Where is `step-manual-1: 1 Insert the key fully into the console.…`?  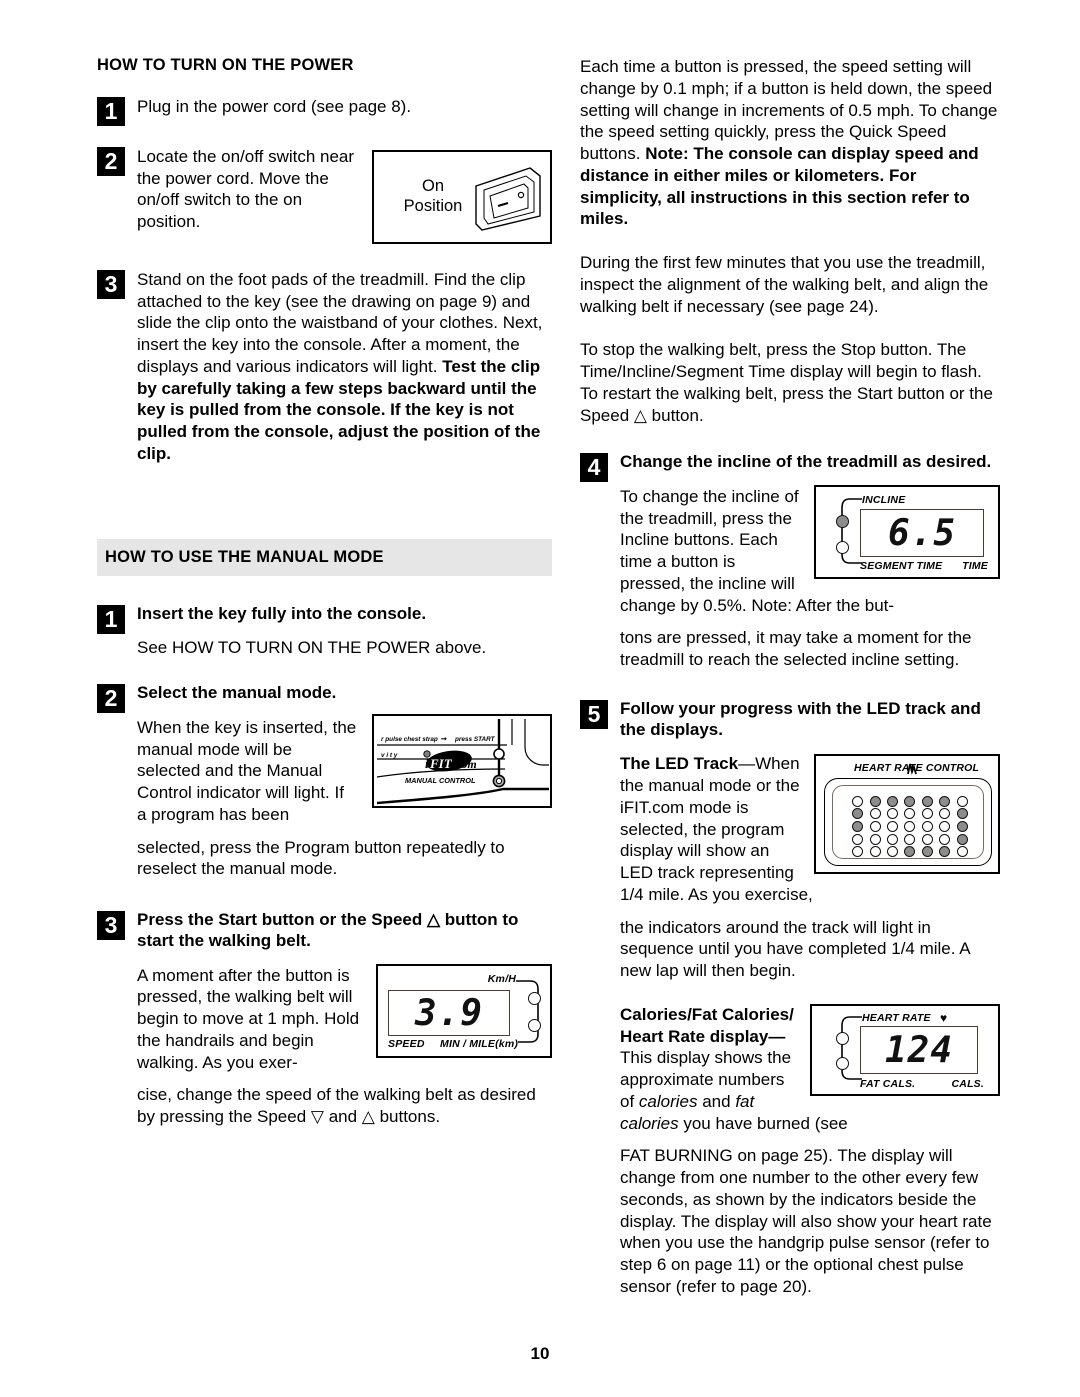
step-manual-1: 1 Insert the key fully into the console.… is located at coordinates (324, 631).